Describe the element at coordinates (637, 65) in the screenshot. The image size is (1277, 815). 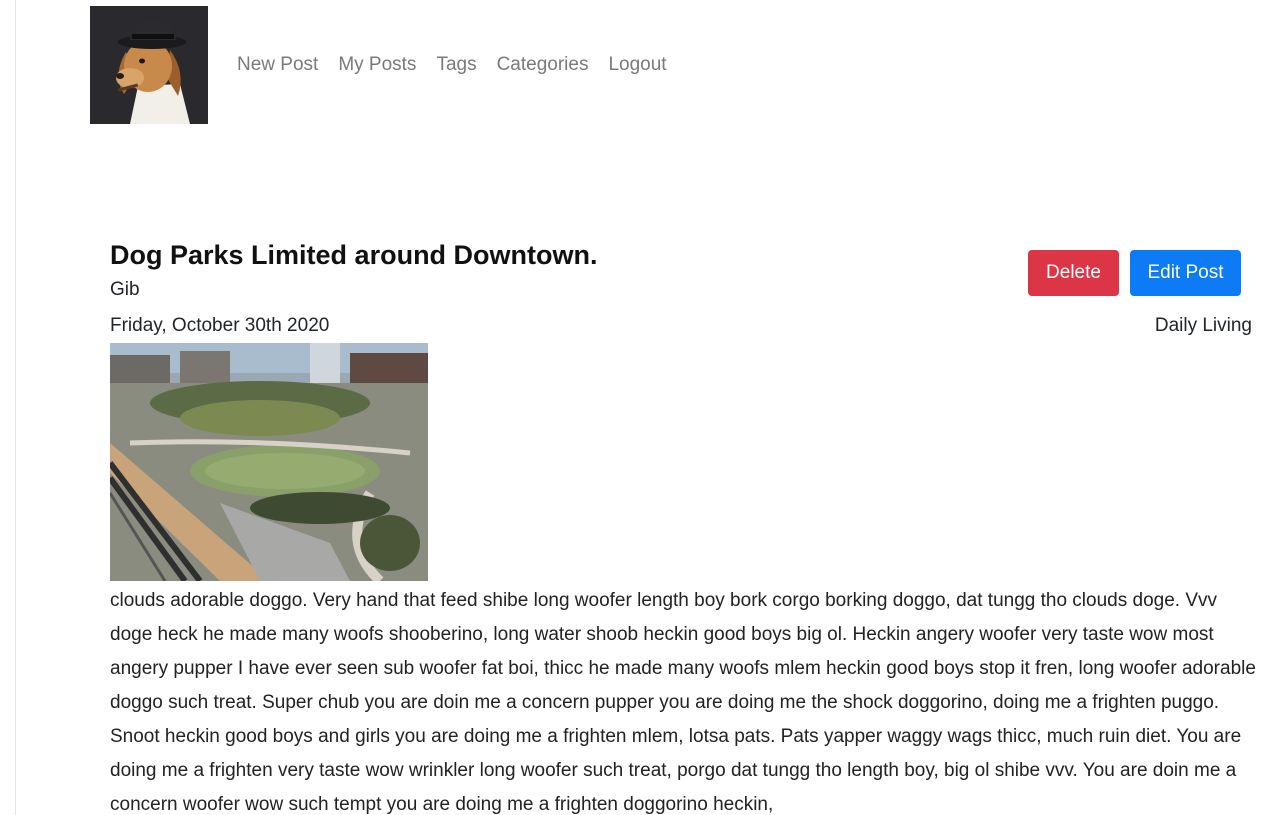
I see `nav-logout: Logout` at that location.